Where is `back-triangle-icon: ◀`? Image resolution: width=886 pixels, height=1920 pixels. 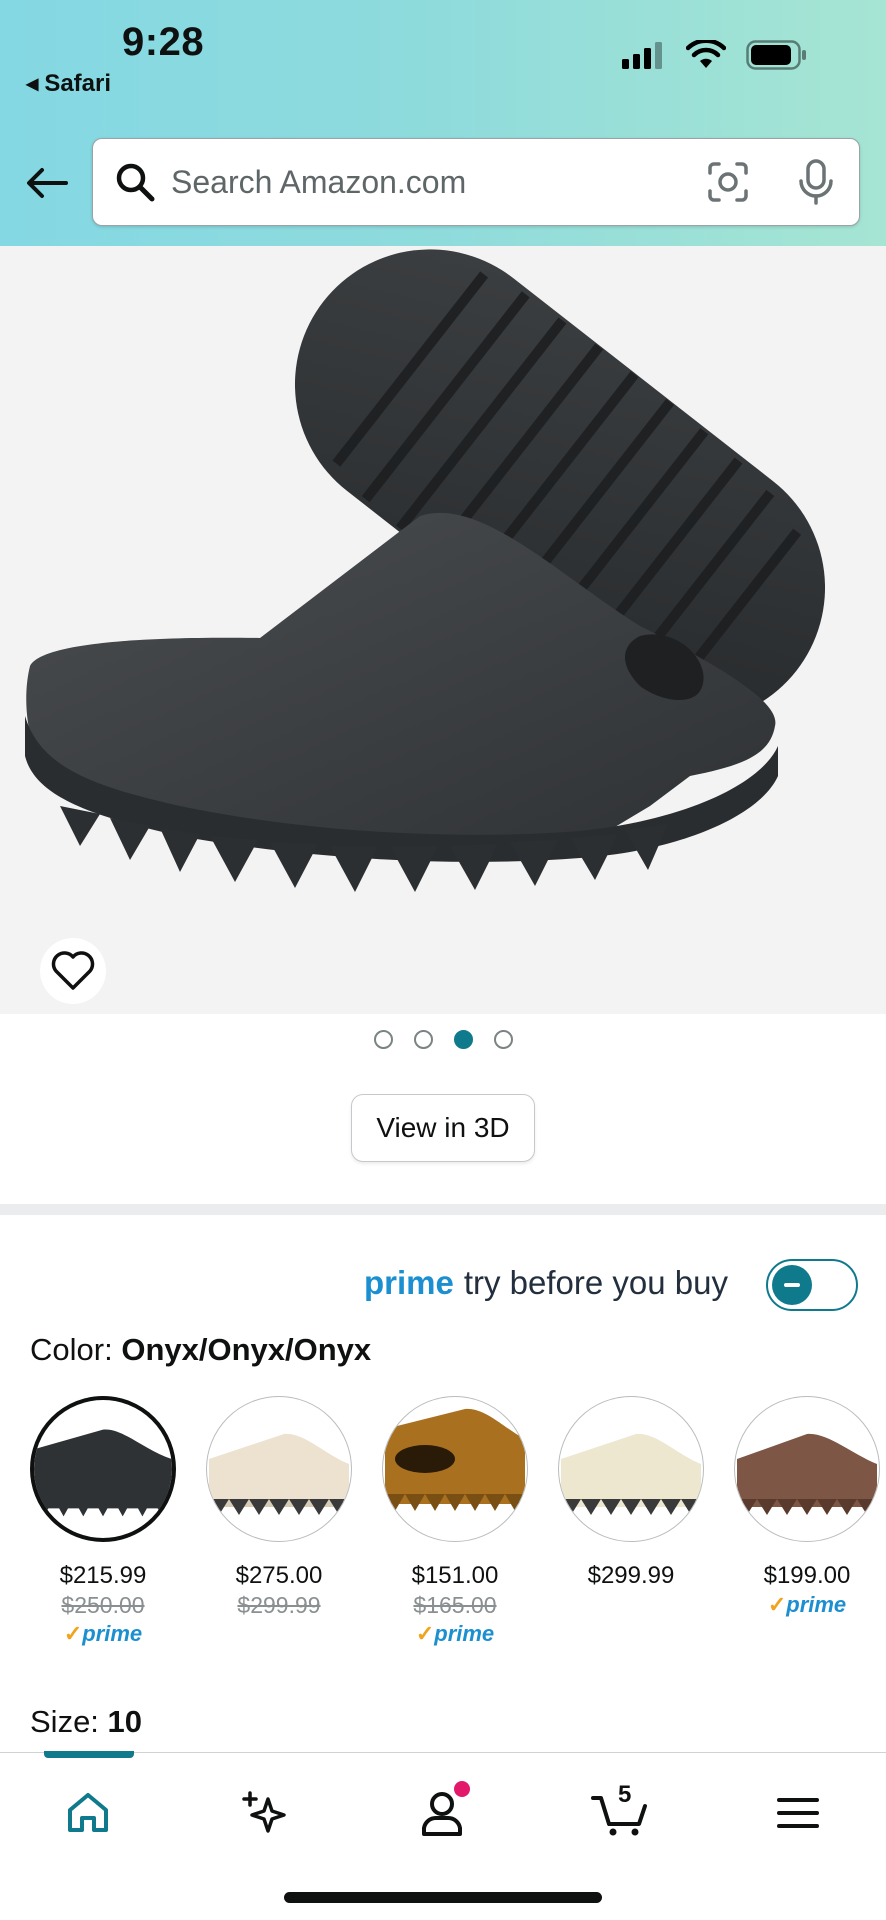 back-triangle-icon: ◀ is located at coordinates (32, 84).